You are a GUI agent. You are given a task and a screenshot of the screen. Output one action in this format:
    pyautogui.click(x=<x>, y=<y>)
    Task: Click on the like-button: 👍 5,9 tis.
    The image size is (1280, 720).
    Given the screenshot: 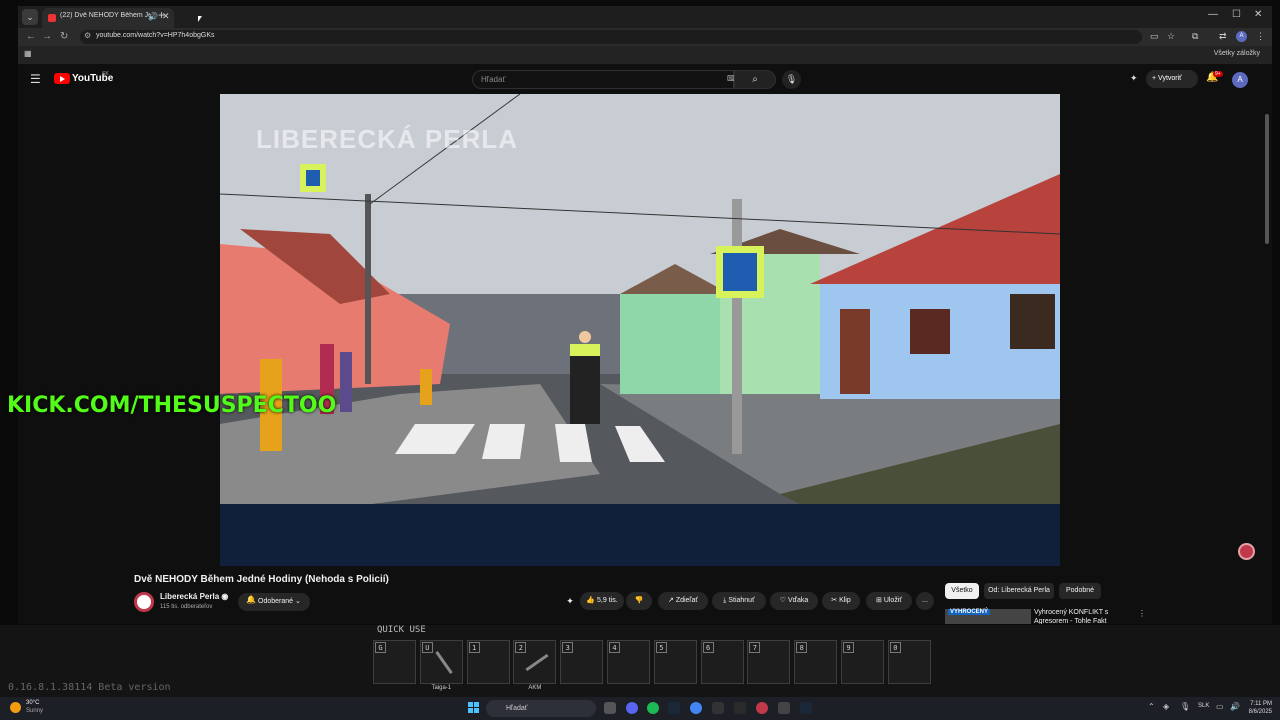 What is the action you would take?
    pyautogui.click(x=602, y=601)
    